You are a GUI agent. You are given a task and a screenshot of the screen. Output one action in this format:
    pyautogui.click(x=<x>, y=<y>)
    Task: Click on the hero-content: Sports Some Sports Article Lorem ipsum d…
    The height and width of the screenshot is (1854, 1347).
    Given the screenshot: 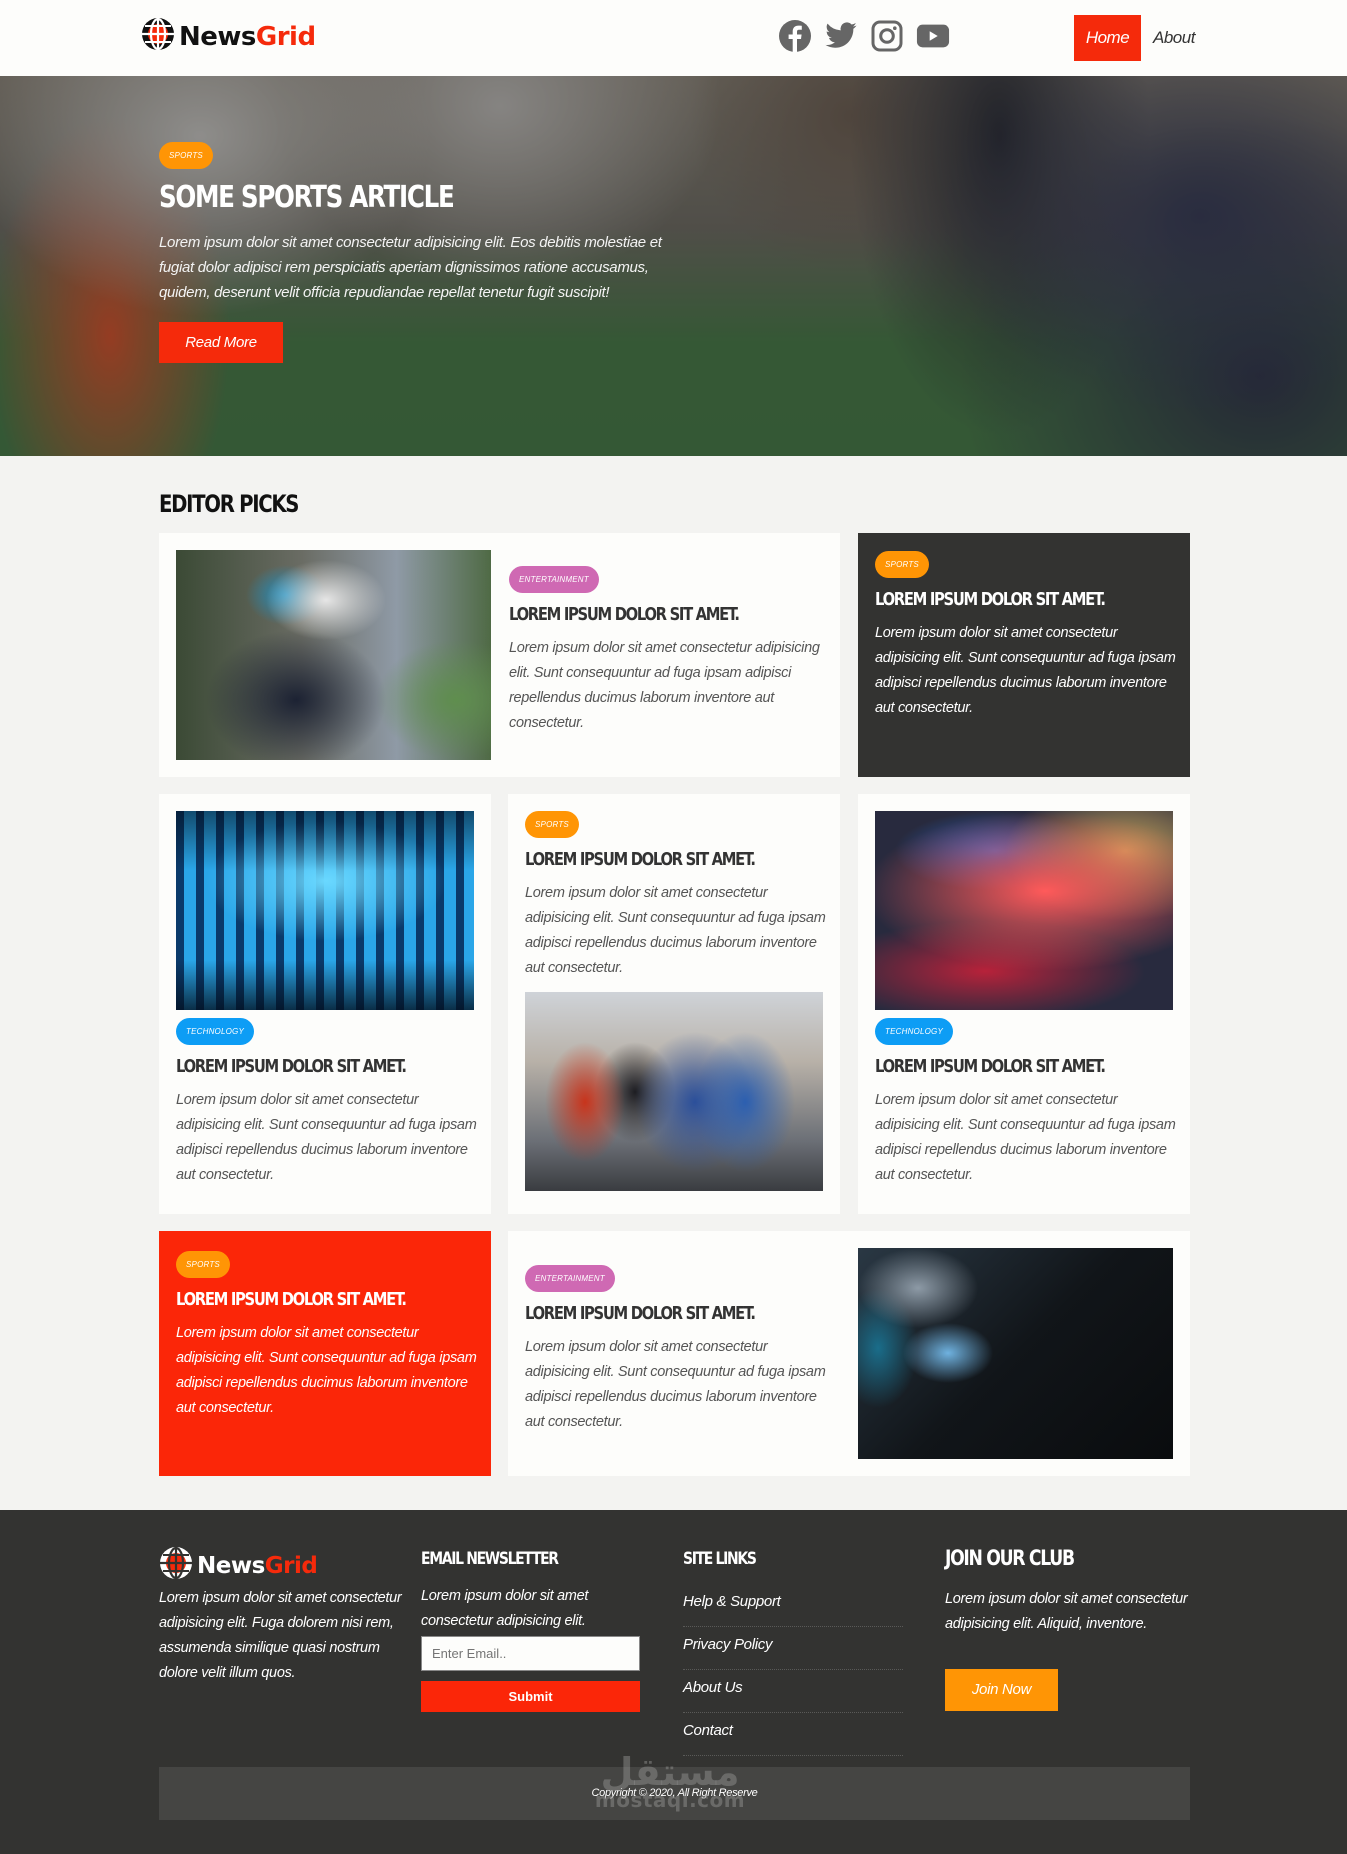 What is the action you would take?
    pyautogui.click(x=419, y=252)
    